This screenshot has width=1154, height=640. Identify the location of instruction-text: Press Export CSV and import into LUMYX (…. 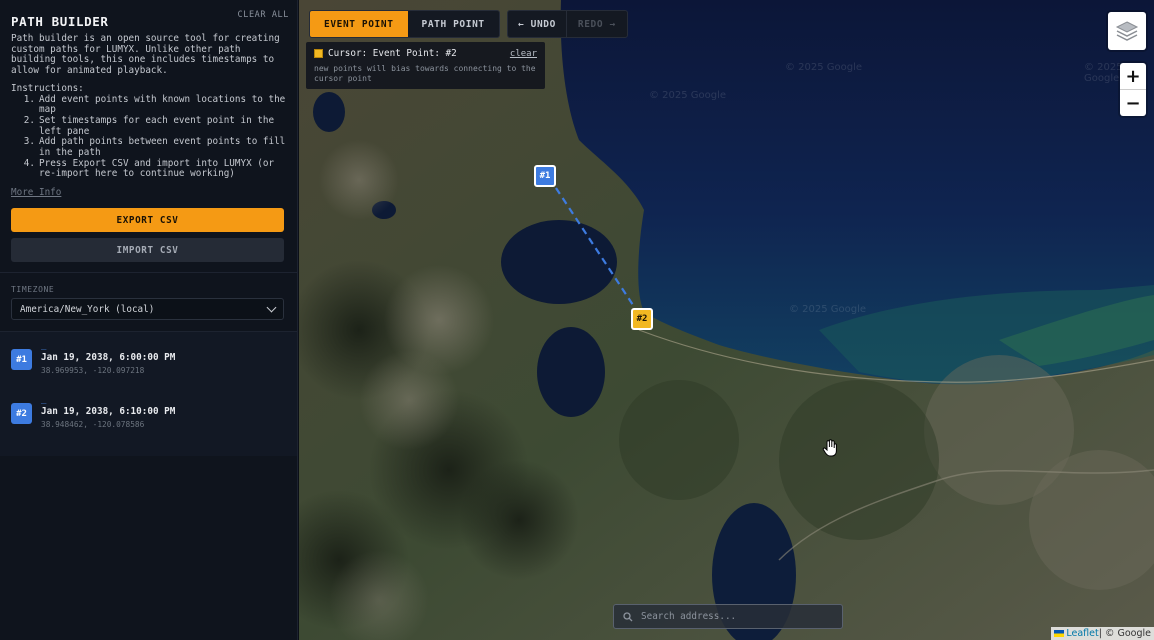
(157, 168).